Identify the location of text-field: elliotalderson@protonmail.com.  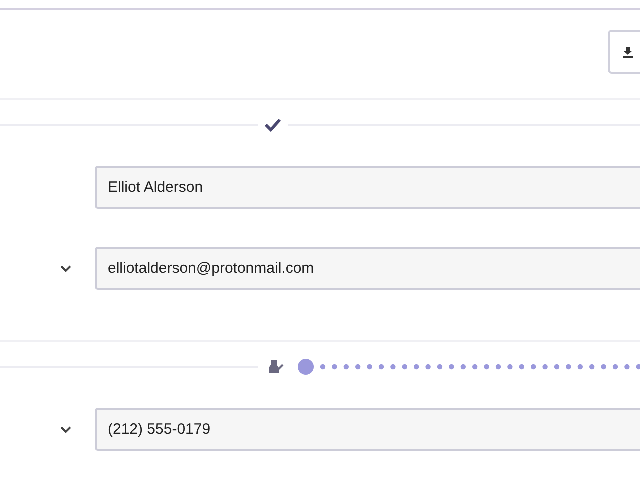
(367, 268).